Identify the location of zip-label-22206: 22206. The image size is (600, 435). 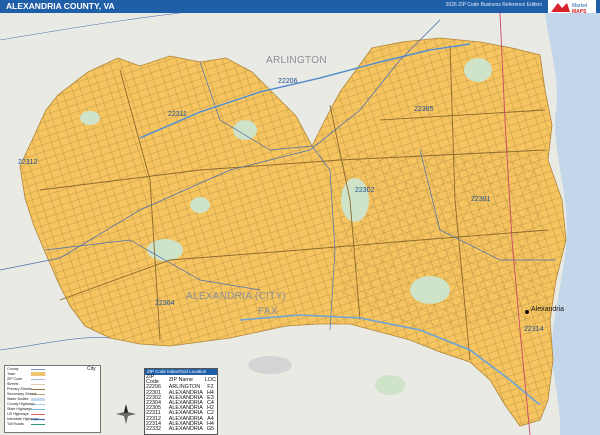
(288, 81).